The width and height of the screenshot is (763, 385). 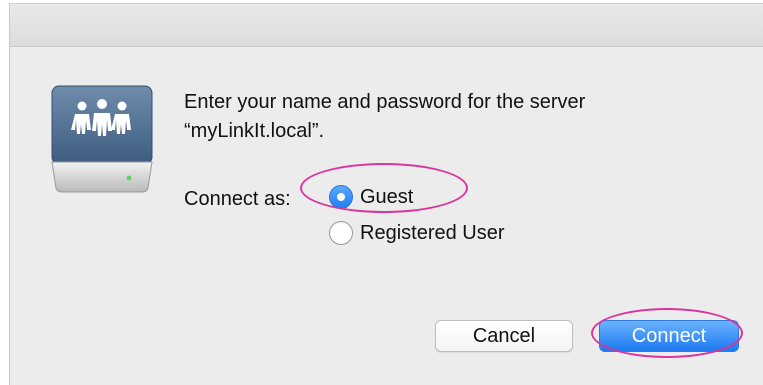 I want to click on connect-as-label: Connect as:, so click(x=237, y=199).